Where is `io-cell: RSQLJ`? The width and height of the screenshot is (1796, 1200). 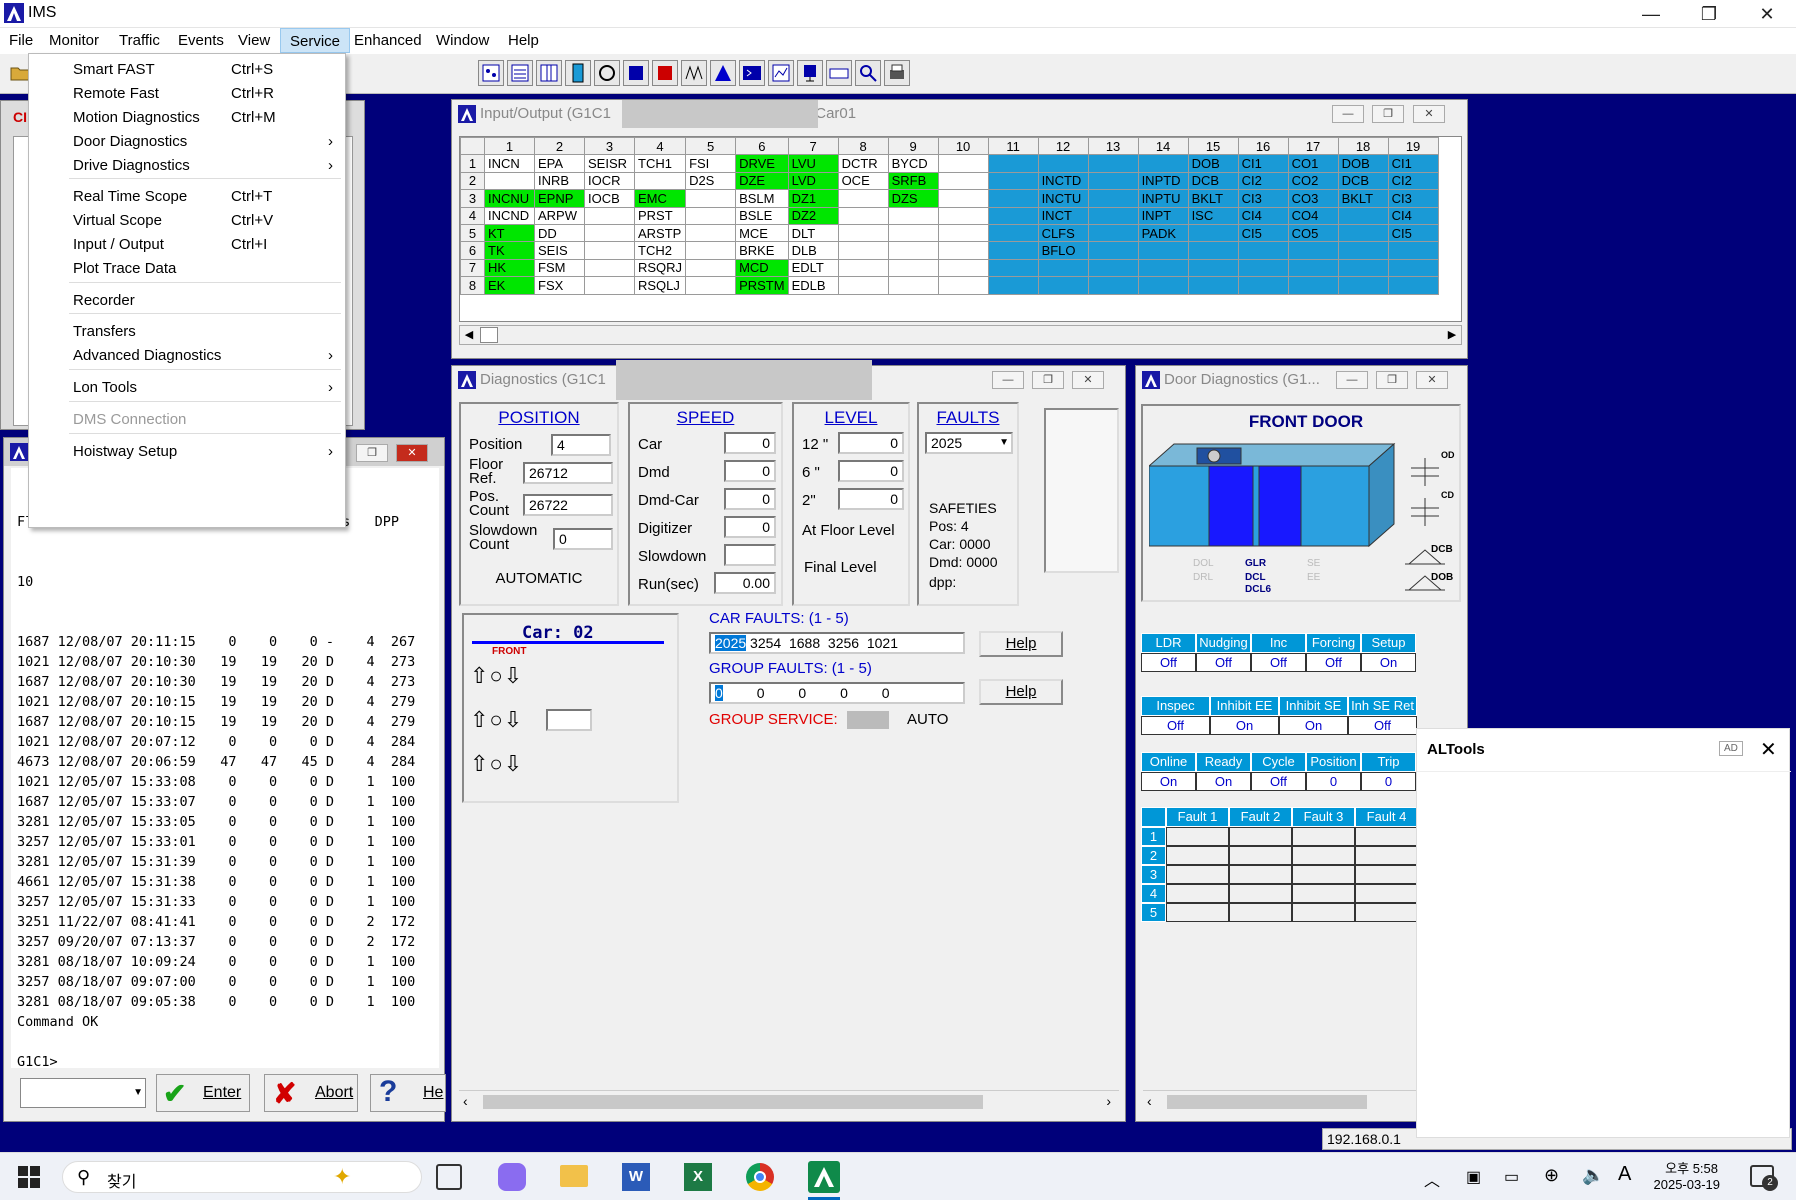
io-cell: RSQLJ is located at coordinates (660, 285).